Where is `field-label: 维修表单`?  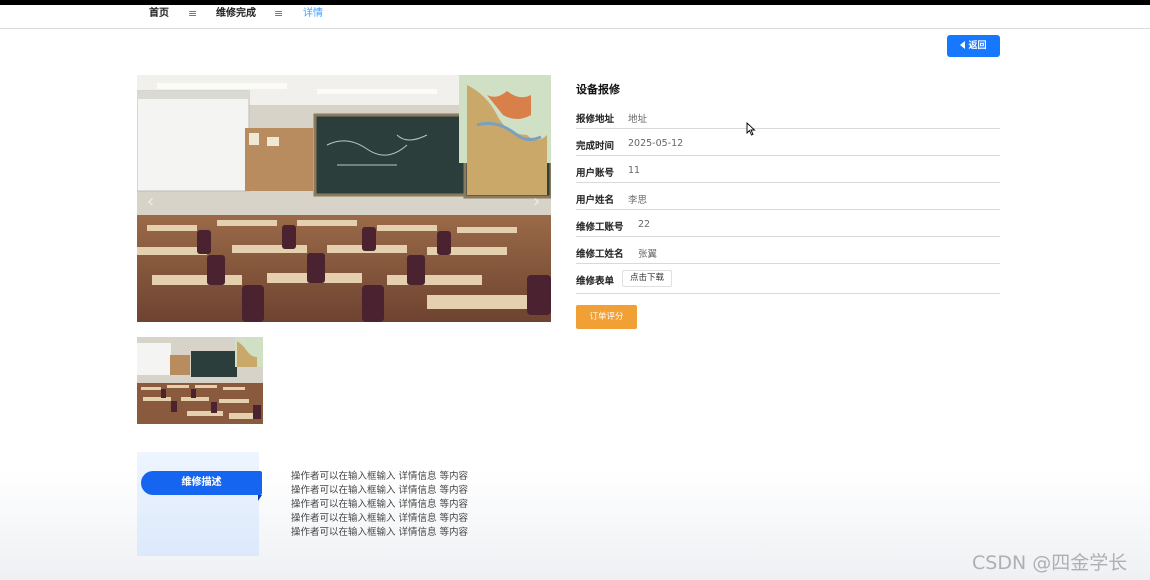
field-label: 维修表单 is located at coordinates (595, 281).